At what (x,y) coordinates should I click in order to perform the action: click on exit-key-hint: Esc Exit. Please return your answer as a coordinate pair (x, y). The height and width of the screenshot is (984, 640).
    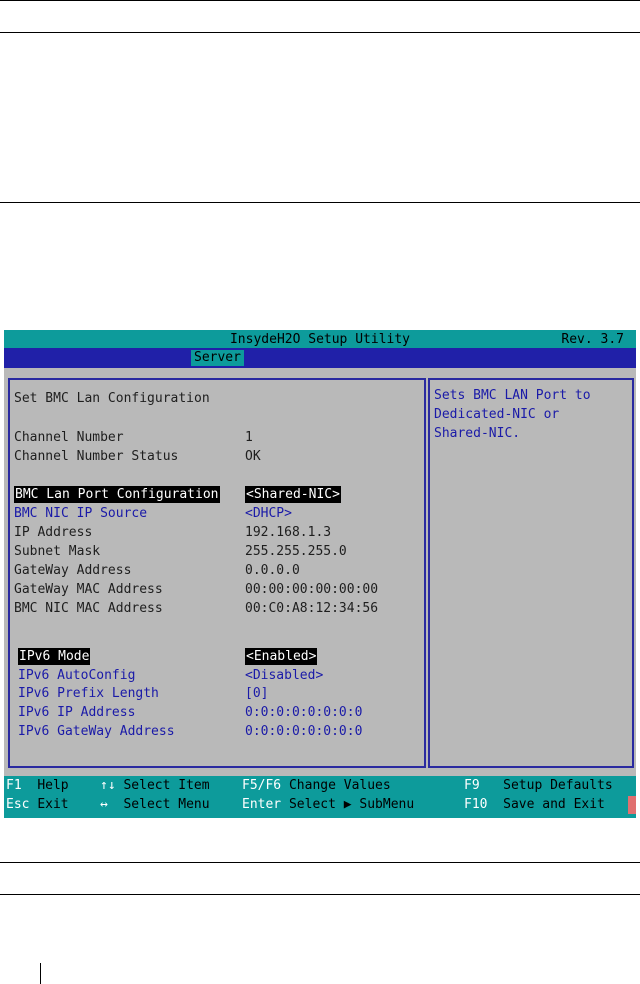
    Looking at the image, I should click on (37, 805).